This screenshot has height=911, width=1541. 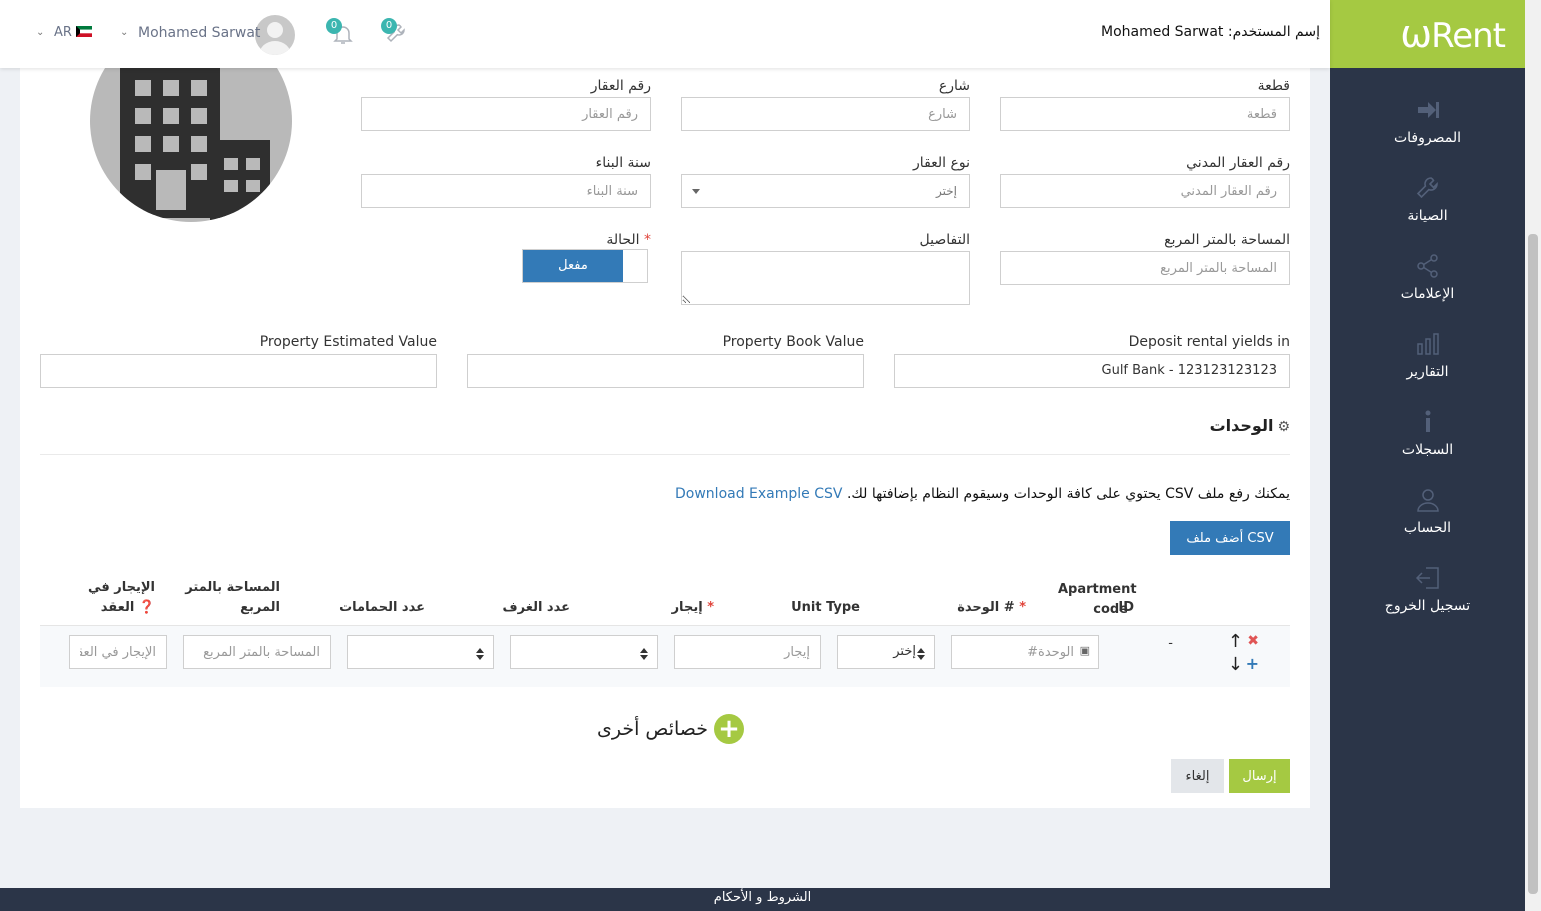 What do you see at coordinates (1273, 32) in the screenshot?
I see `username-label: إسم المستخدم:` at bounding box center [1273, 32].